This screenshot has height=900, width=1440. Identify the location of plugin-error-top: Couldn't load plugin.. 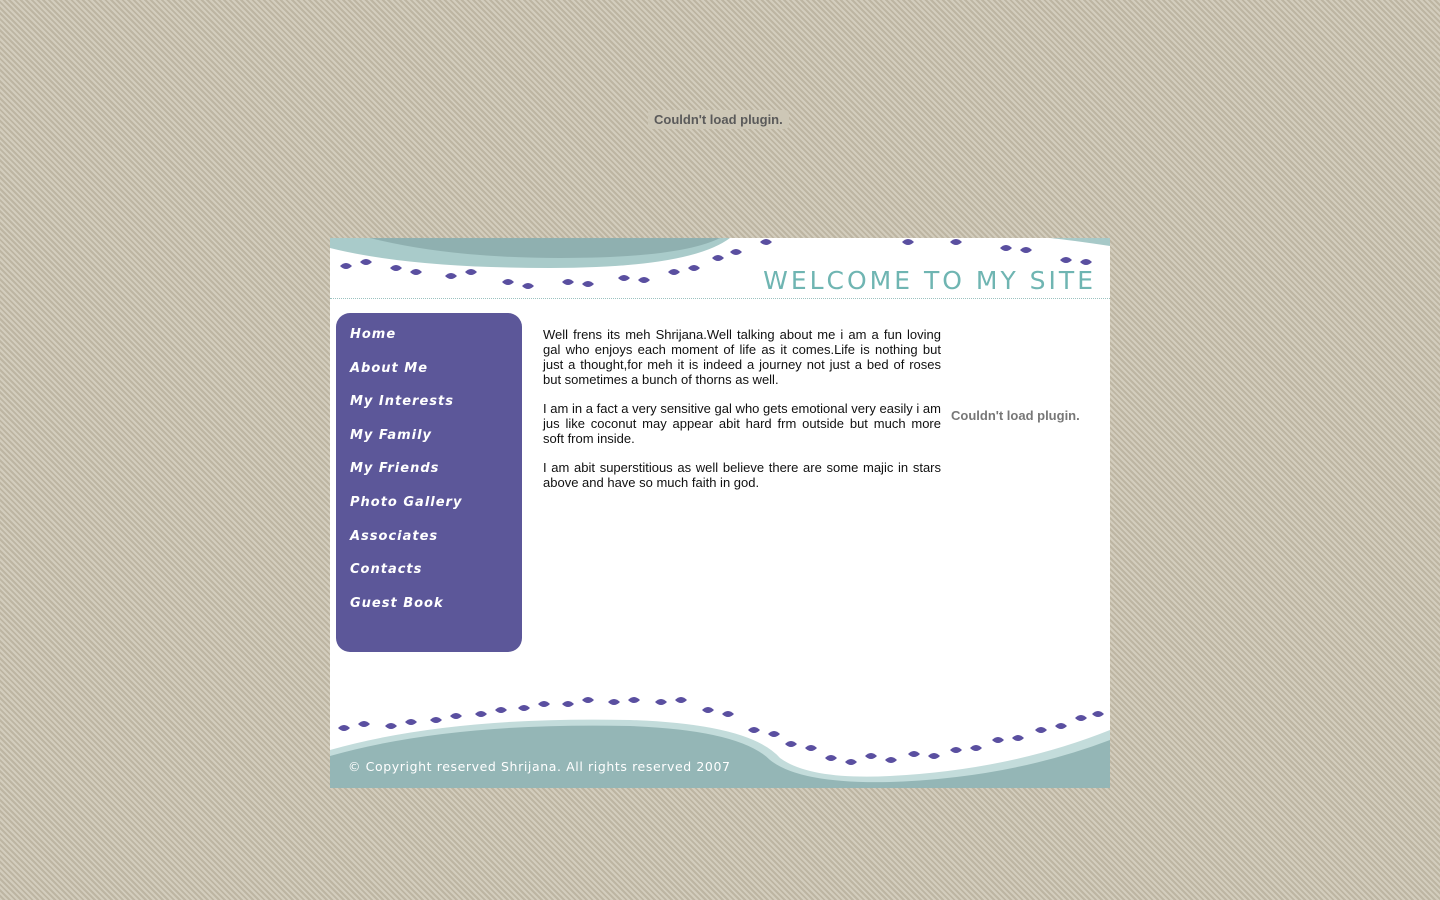
(718, 119).